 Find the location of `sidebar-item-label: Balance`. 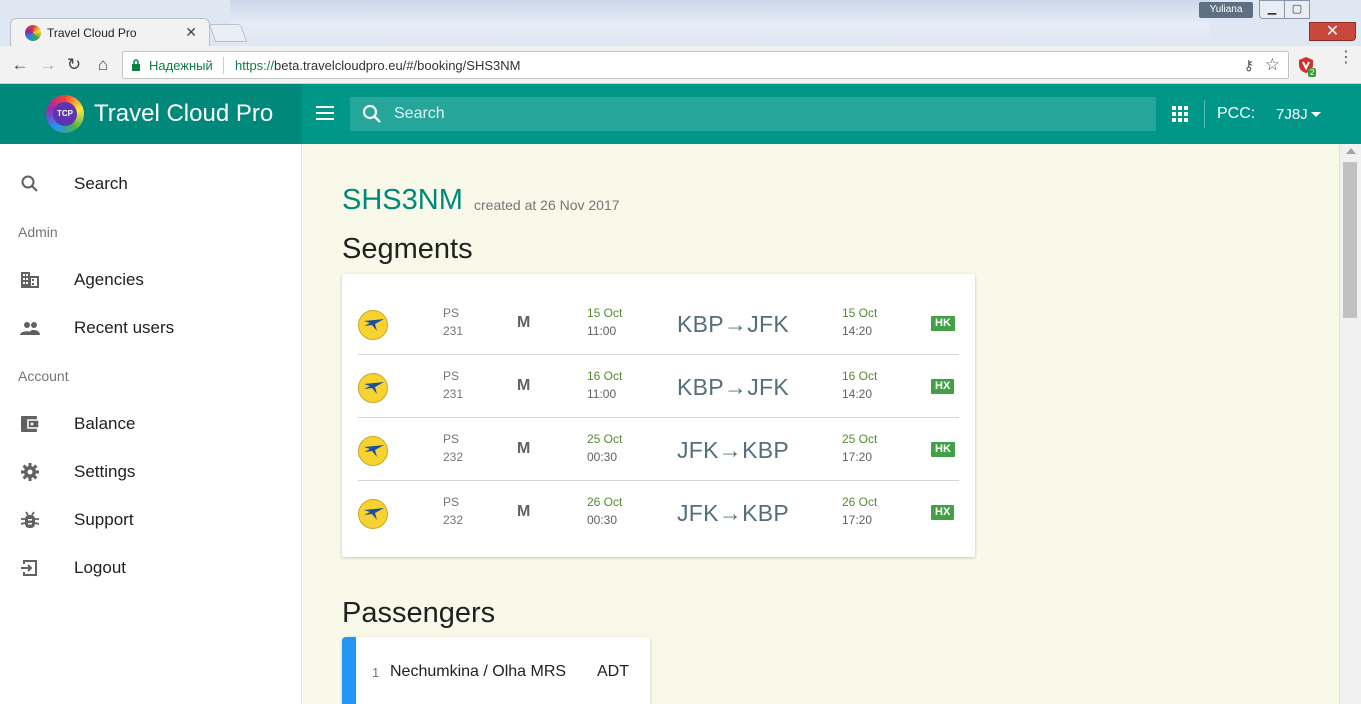

sidebar-item-label: Balance is located at coordinates (105, 423).